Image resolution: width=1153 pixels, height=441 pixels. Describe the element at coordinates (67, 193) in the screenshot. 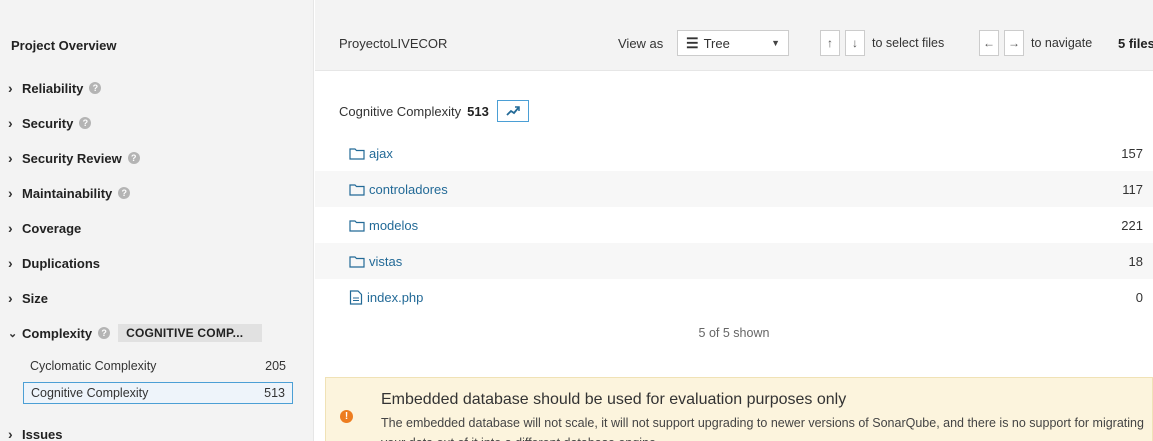

I see `sidebar-item-label: Maintainability` at that location.